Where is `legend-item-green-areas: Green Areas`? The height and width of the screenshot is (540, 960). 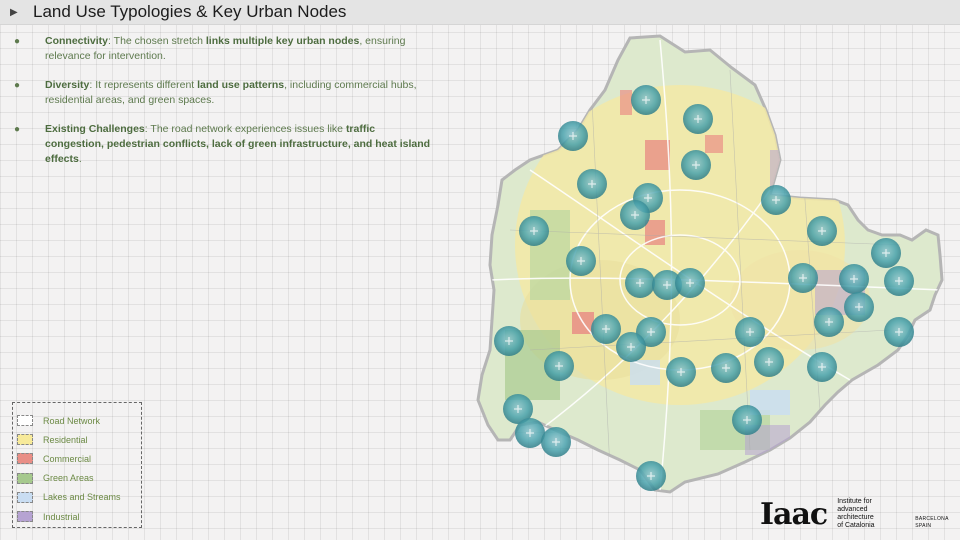
legend-item-green-areas: Green Areas is located at coordinates (79, 478).